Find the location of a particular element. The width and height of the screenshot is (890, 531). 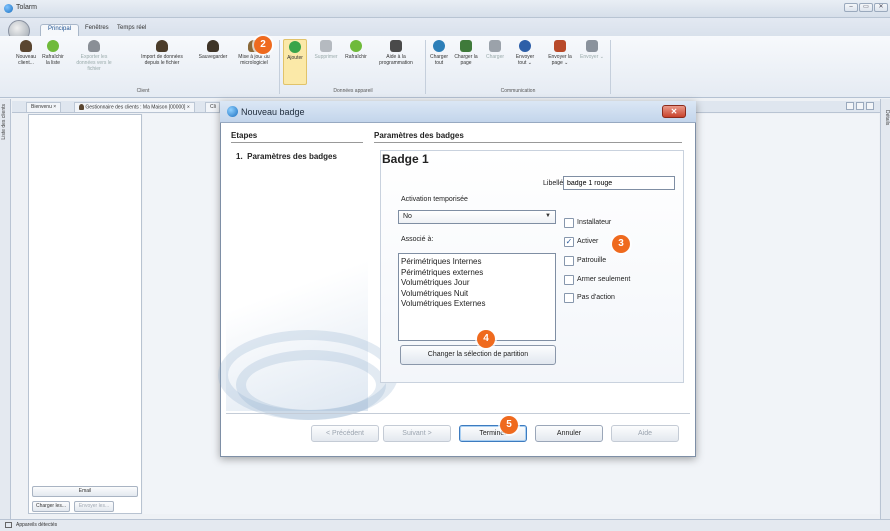

add-button: Ajouter is located at coordinates (295, 62).